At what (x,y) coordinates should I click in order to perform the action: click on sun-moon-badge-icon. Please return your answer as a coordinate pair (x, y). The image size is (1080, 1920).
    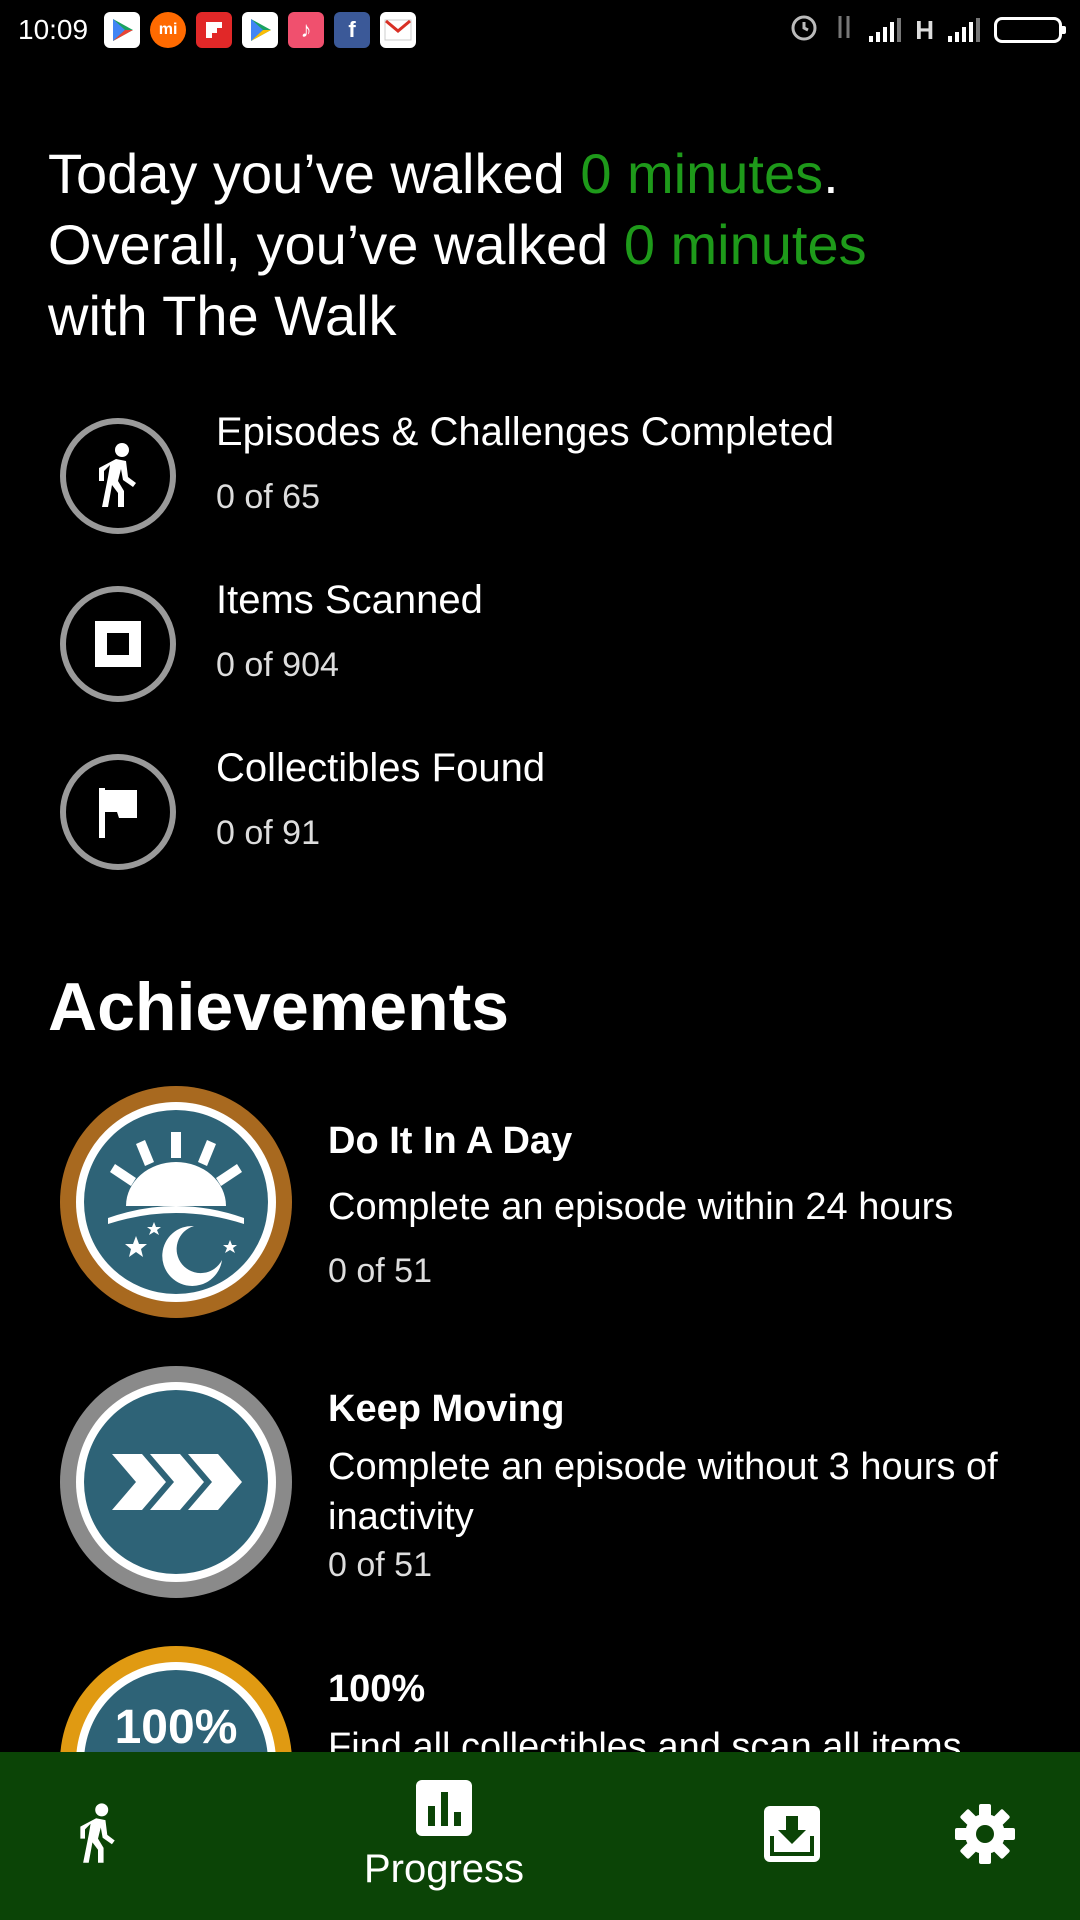
    Looking at the image, I should click on (176, 1202).